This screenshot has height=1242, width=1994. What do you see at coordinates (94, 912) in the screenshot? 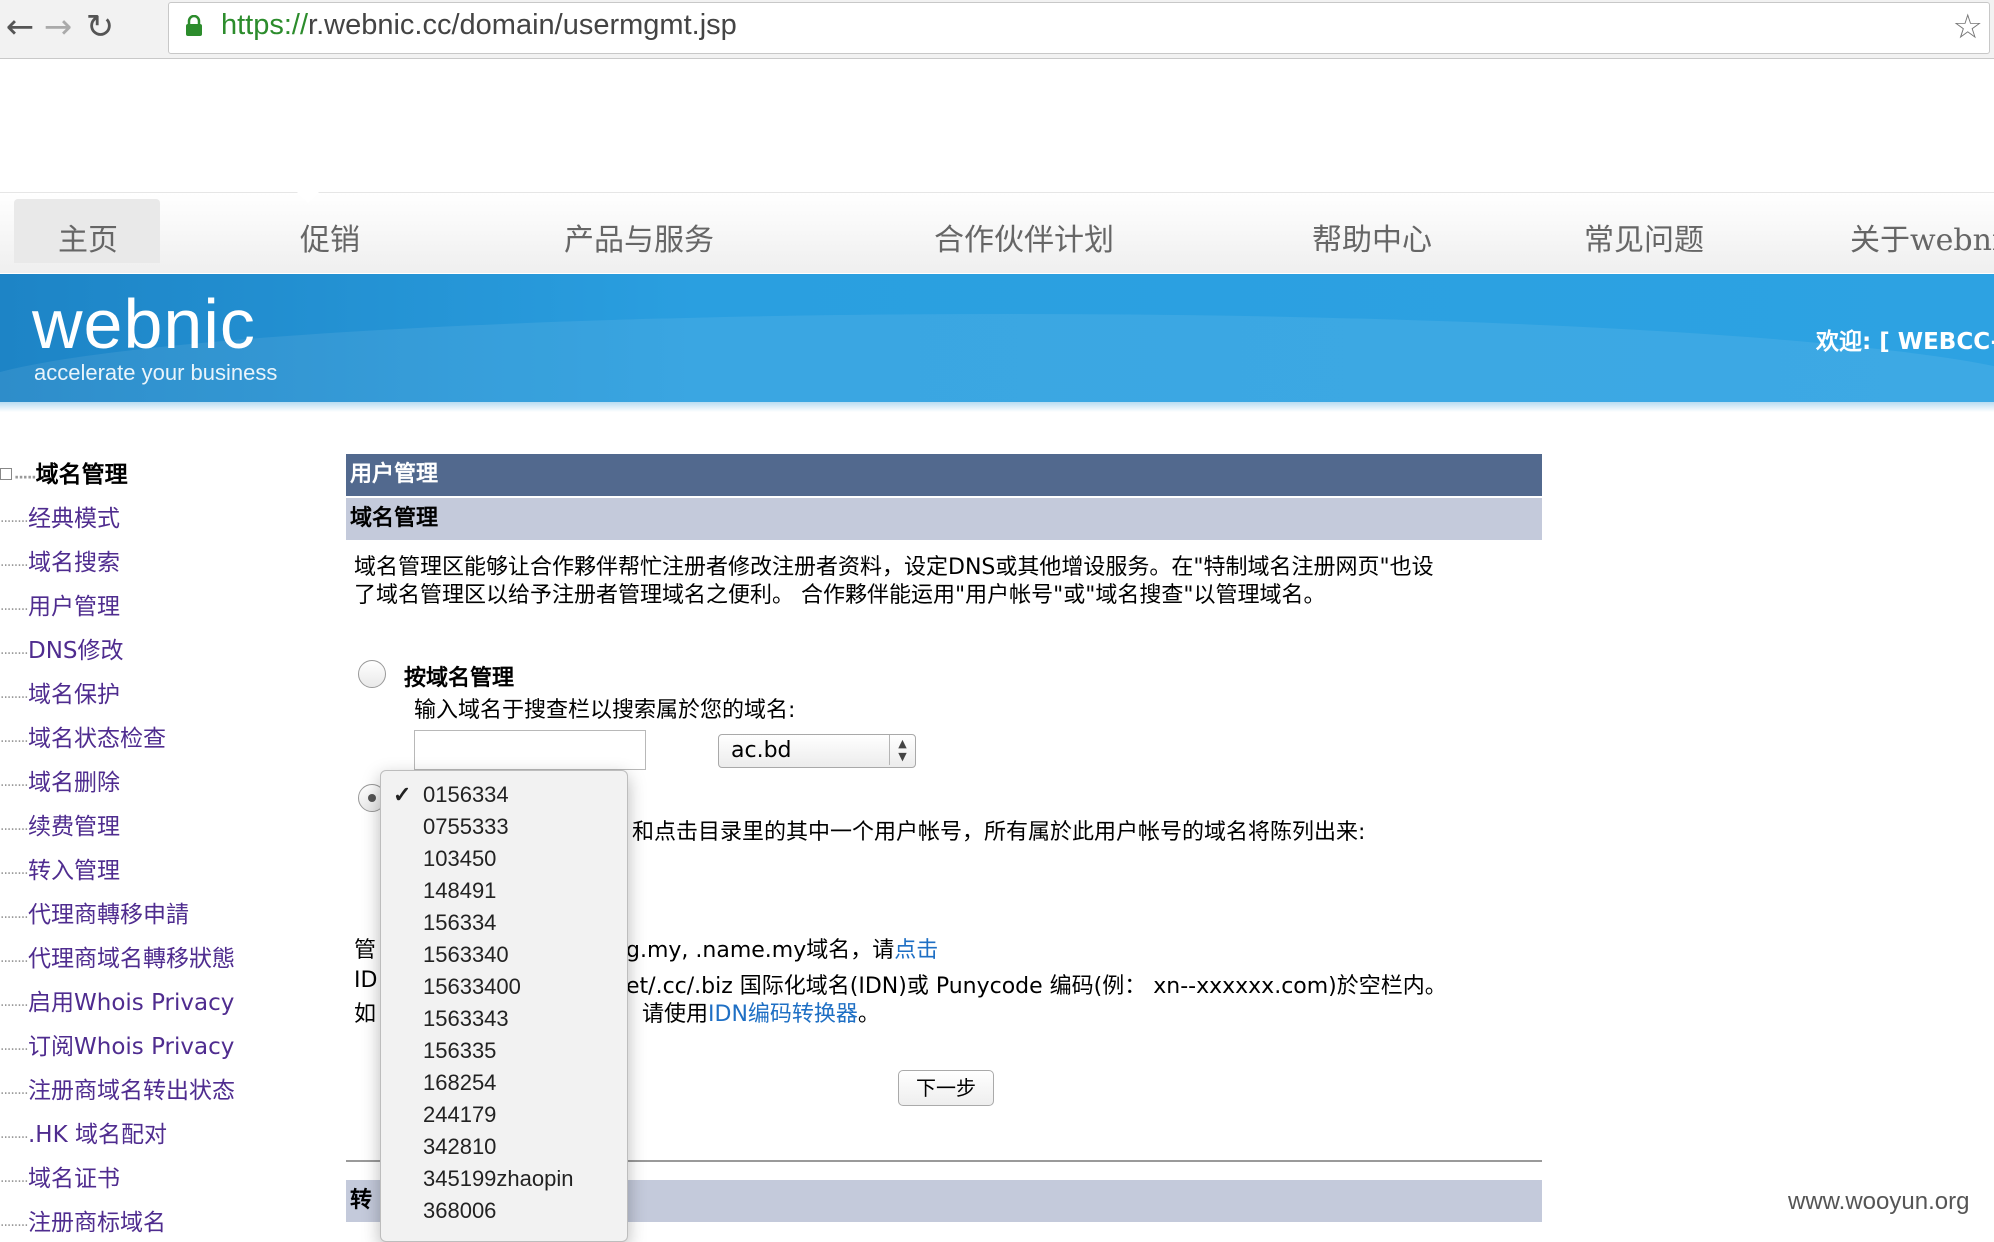
I see `sidebar-item-reseller-transfer: ········代理商轉移申請` at bounding box center [94, 912].